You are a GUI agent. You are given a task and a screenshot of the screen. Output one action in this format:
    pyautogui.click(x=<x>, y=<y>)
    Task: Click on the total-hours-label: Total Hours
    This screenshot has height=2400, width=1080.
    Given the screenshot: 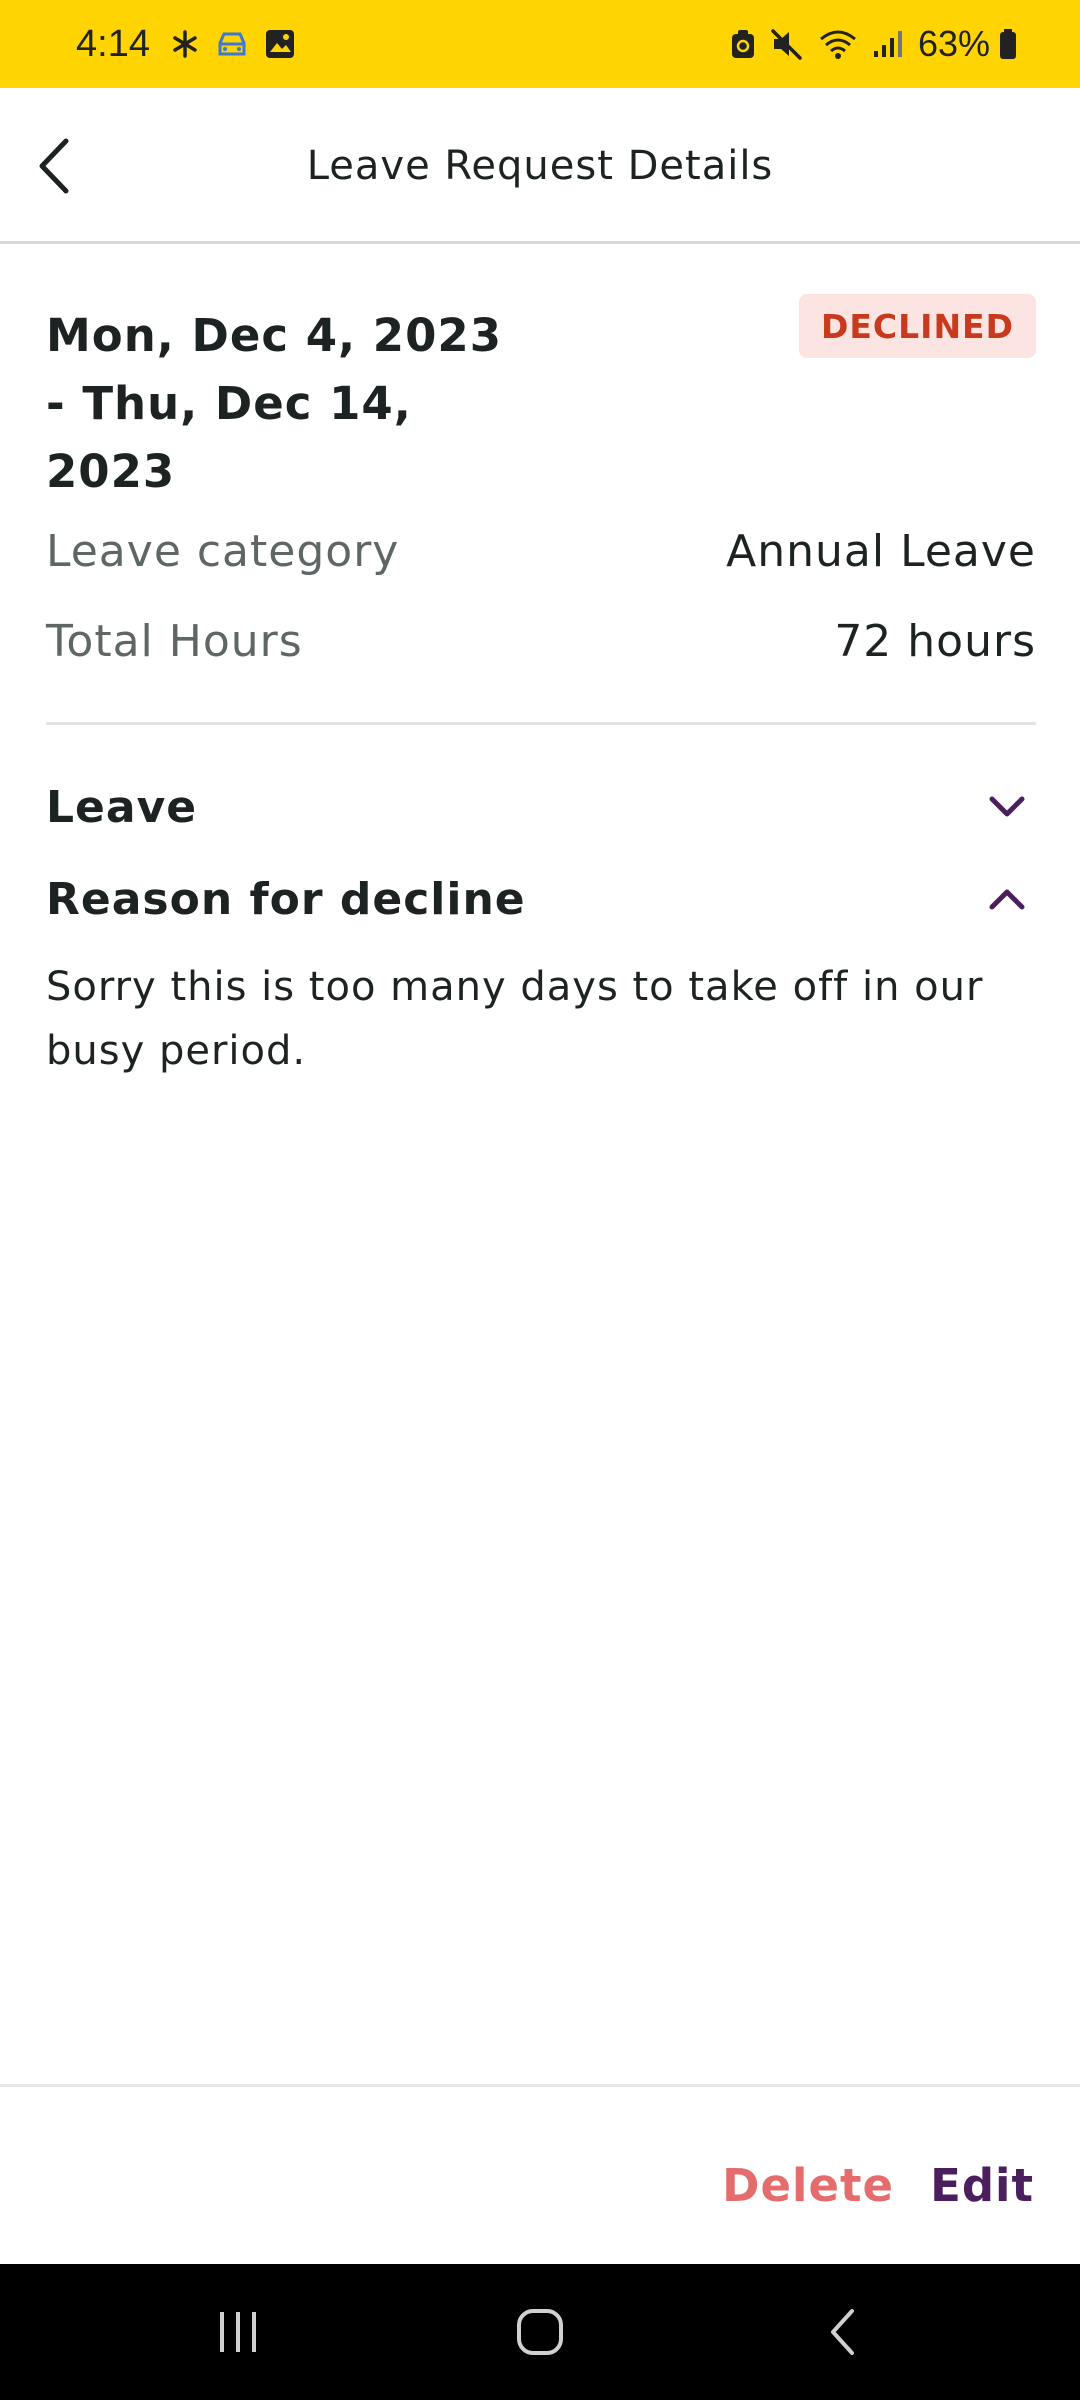 What is the action you would take?
    pyautogui.click(x=174, y=641)
    